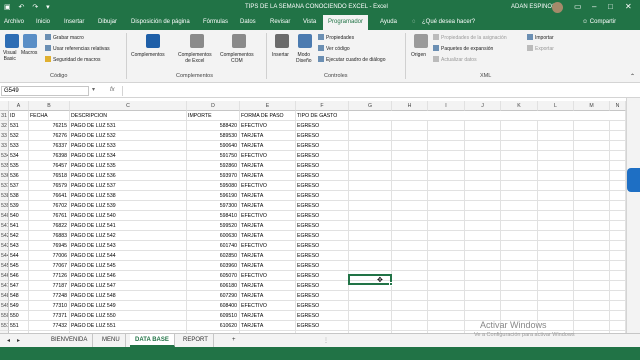 Image resolution: width=640 pixels, height=360 pixels. I want to click on tab-revisar: Revisar, so click(280, 22).